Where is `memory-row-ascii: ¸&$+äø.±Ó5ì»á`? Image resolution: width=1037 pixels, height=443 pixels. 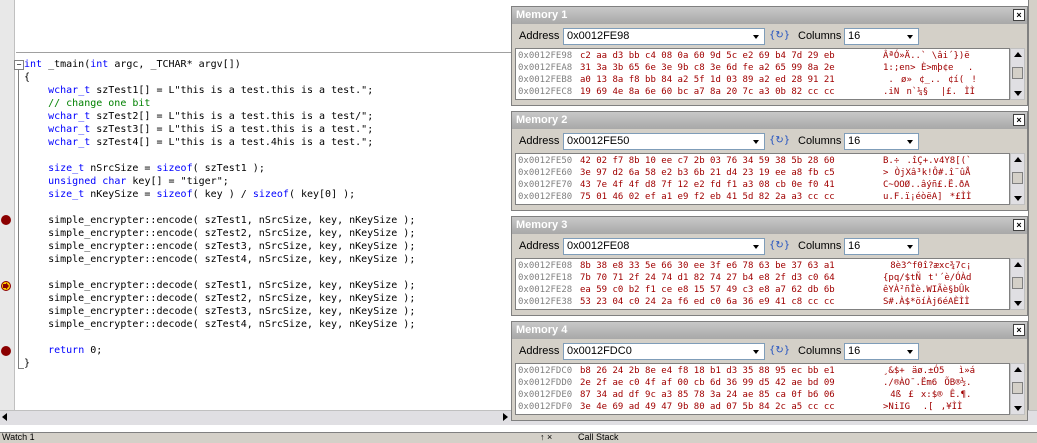 memory-row-ascii: ¸&$+äø.±Ó5ì»á is located at coordinates (929, 371).